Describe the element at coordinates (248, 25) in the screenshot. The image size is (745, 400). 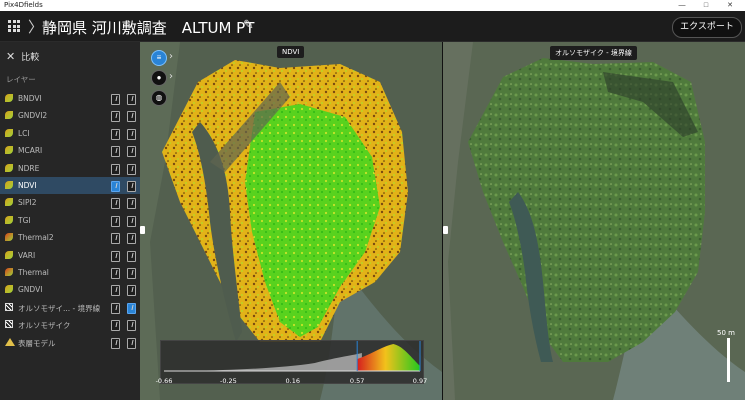
I see `edit-pencil-icon: ✎` at that location.